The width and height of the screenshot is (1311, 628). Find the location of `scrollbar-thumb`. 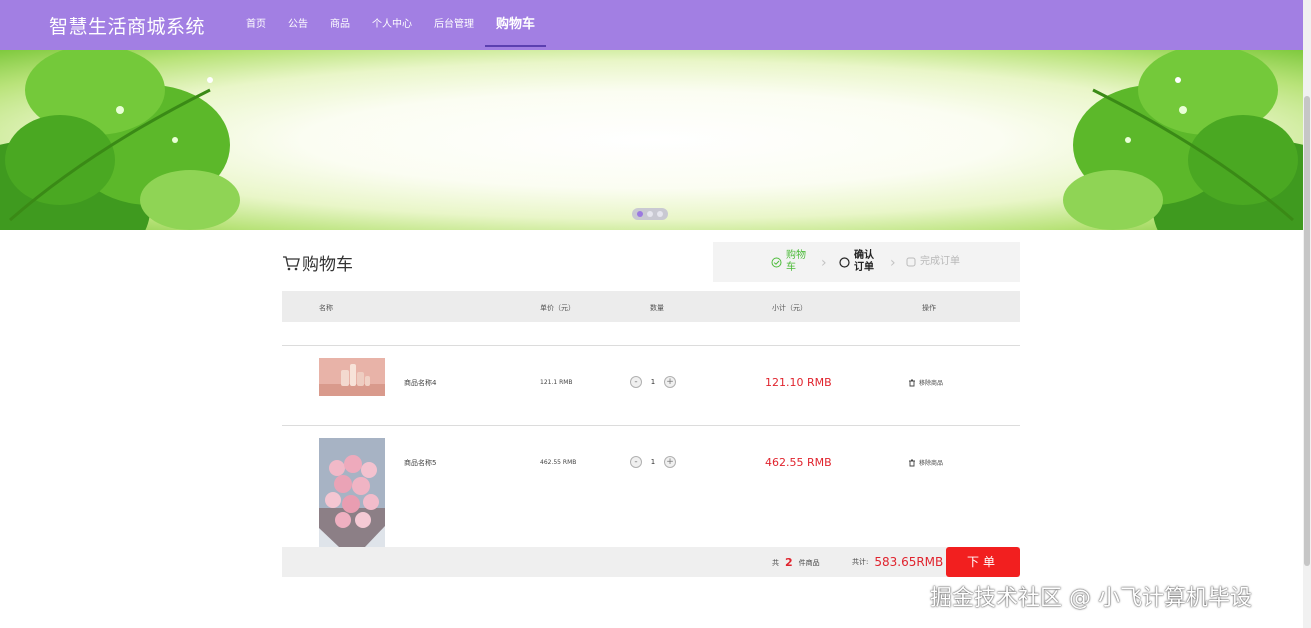

scrollbar-thumb is located at coordinates (1307, 331).